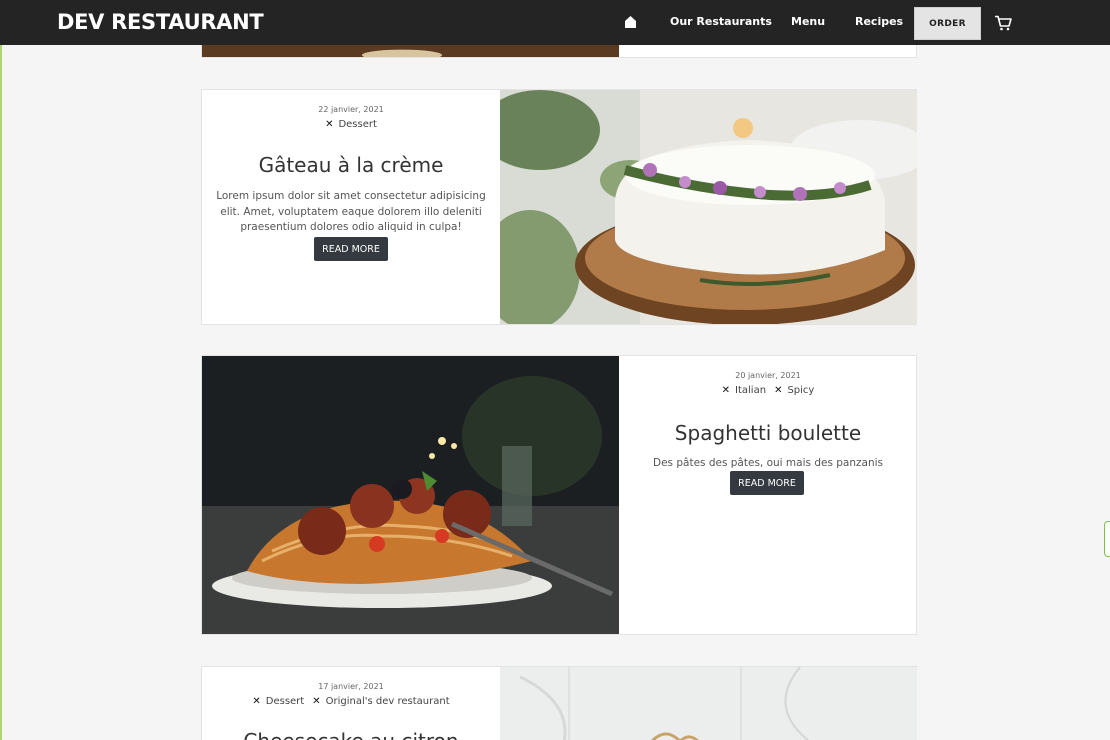 This screenshot has height=740, width=1110. What do you see at coordinates (768, 390) in the screenshot?
I see `post-tags: ✕ Italian ✕ Spicy` at bounding box center [768, 390].